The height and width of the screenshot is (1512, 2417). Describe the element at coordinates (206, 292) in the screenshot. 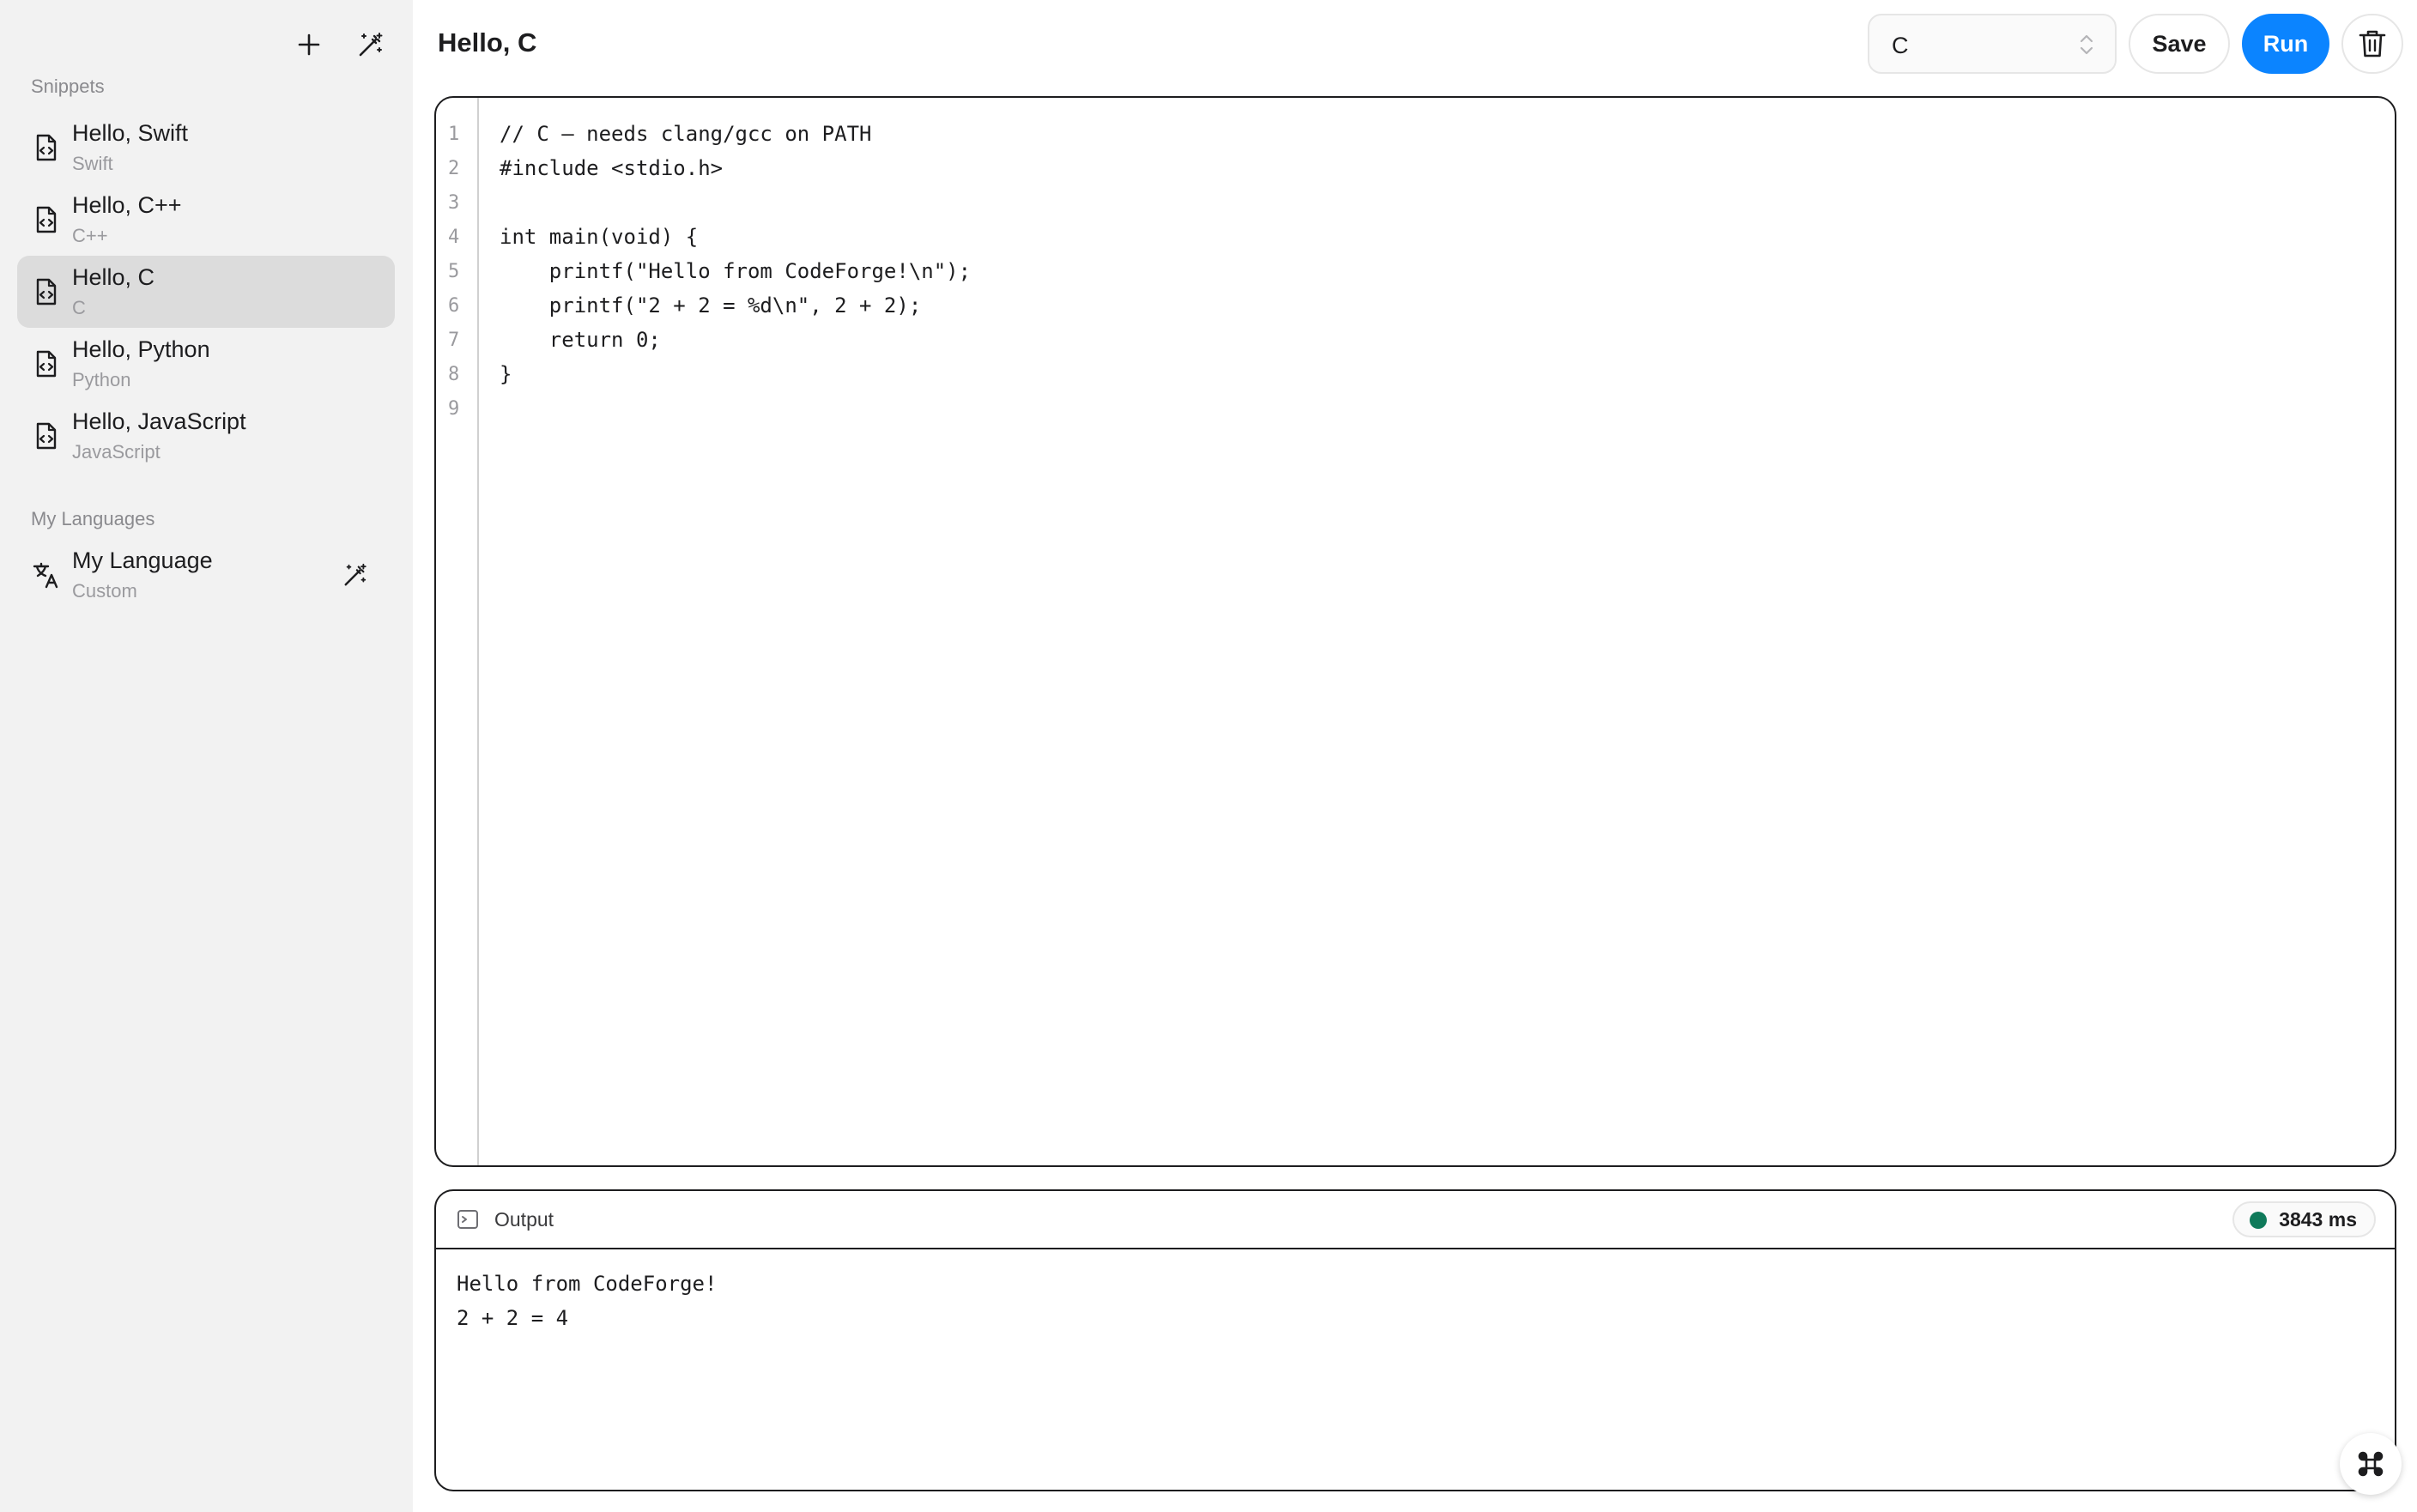

I see `snippet-item-hello-c: Hello, C C` at that location.